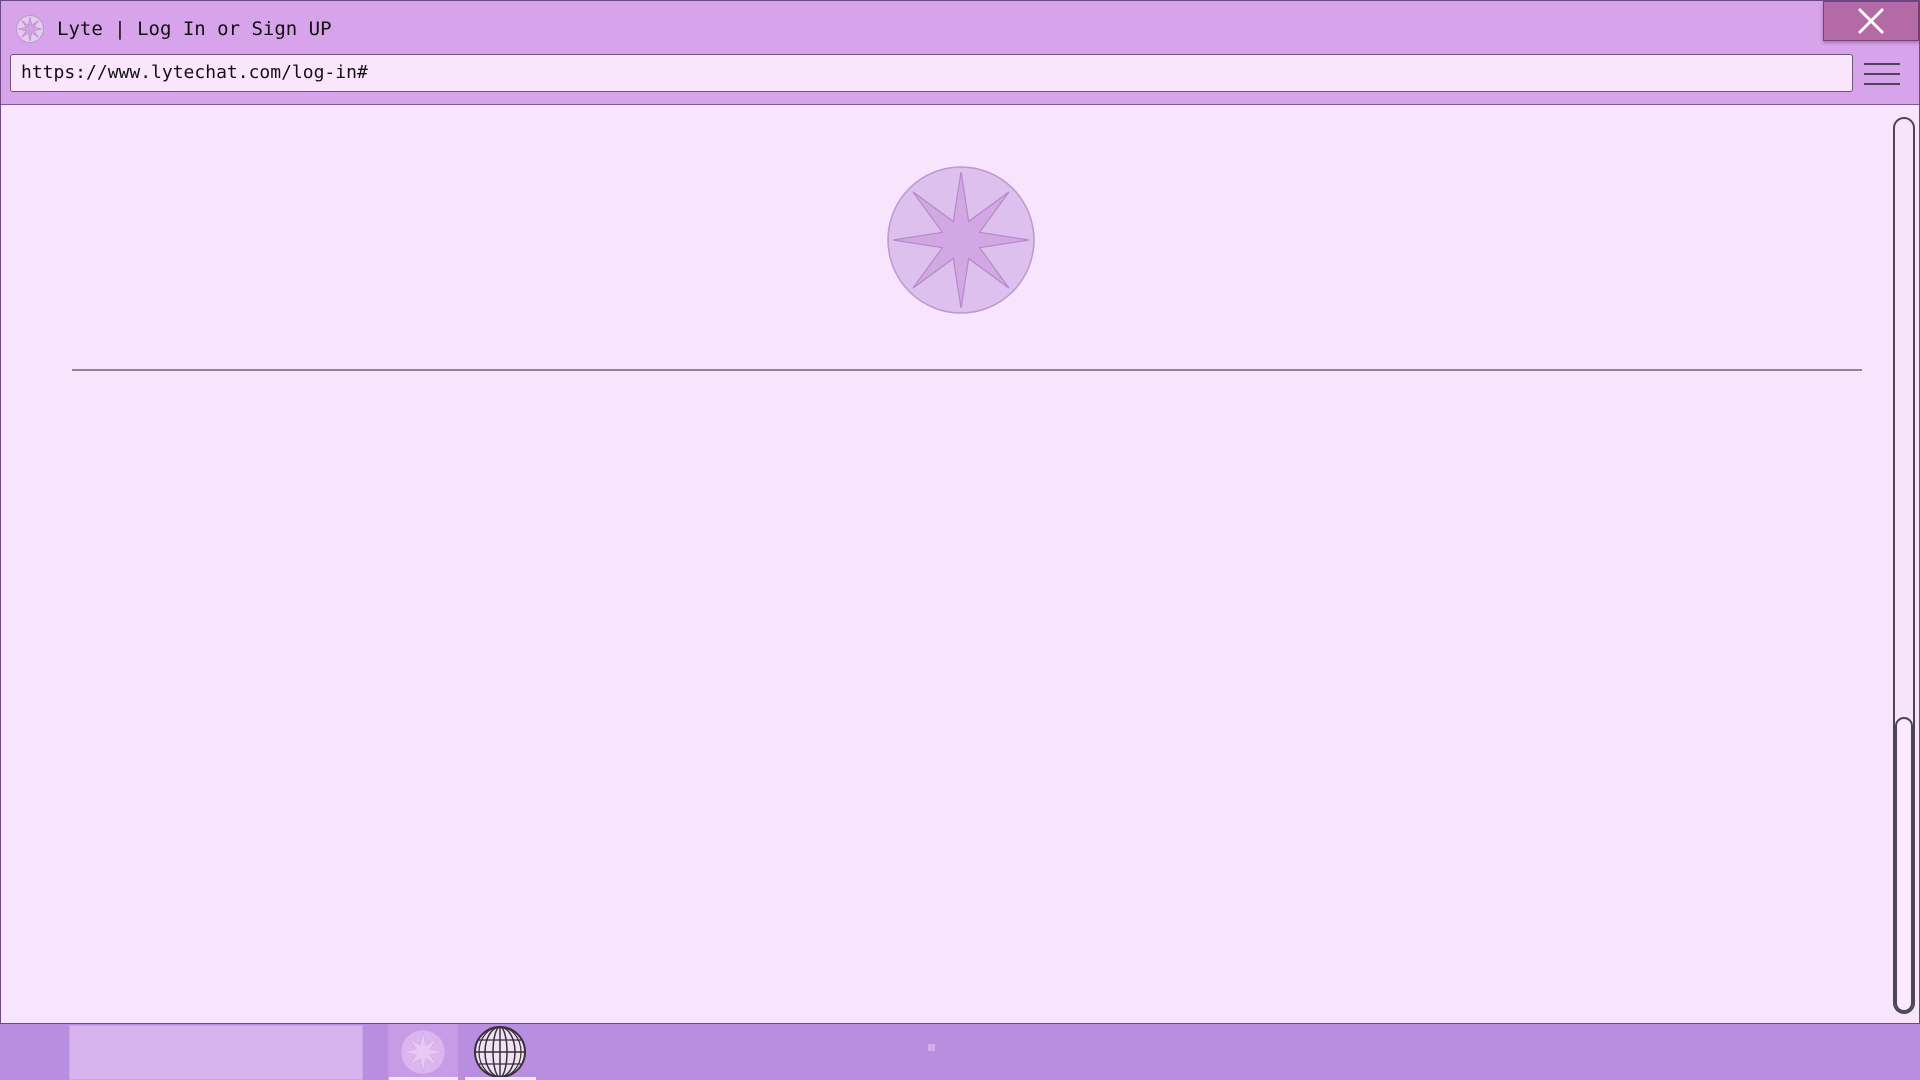 The height and width of the screenshot is (1080, 1920). I want to click on close-button, so click(1871, 21).